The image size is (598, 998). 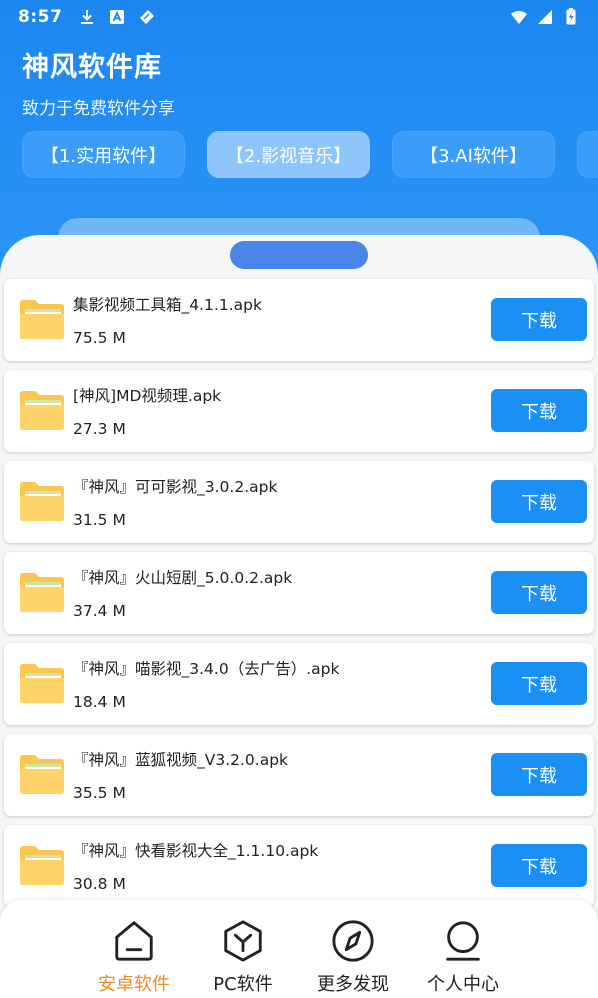 What do you see at coordinates (299, 320) in the screenshot?
I see `list-item: 集影视频工具箱_4.1.1.apk 75.5 M 下载` at bounding box center [299, 320].